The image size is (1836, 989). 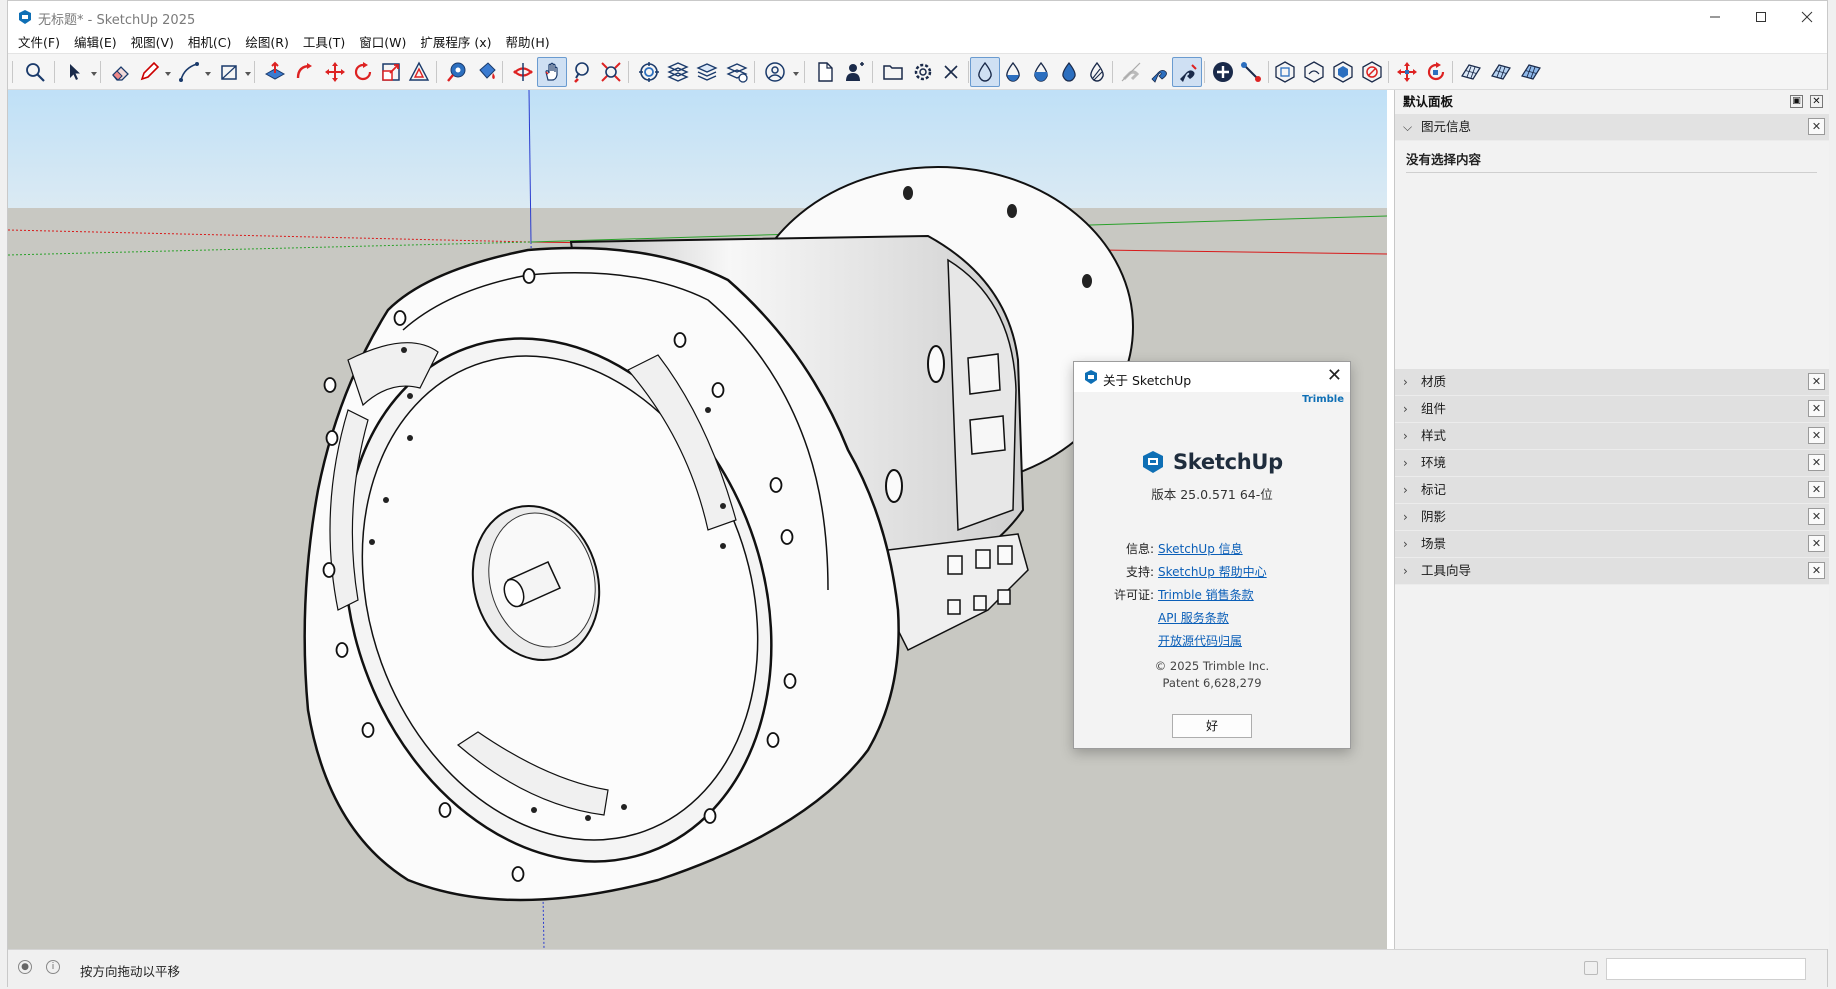 I want to click on sandbox-icon, so click(x=649, y=72).